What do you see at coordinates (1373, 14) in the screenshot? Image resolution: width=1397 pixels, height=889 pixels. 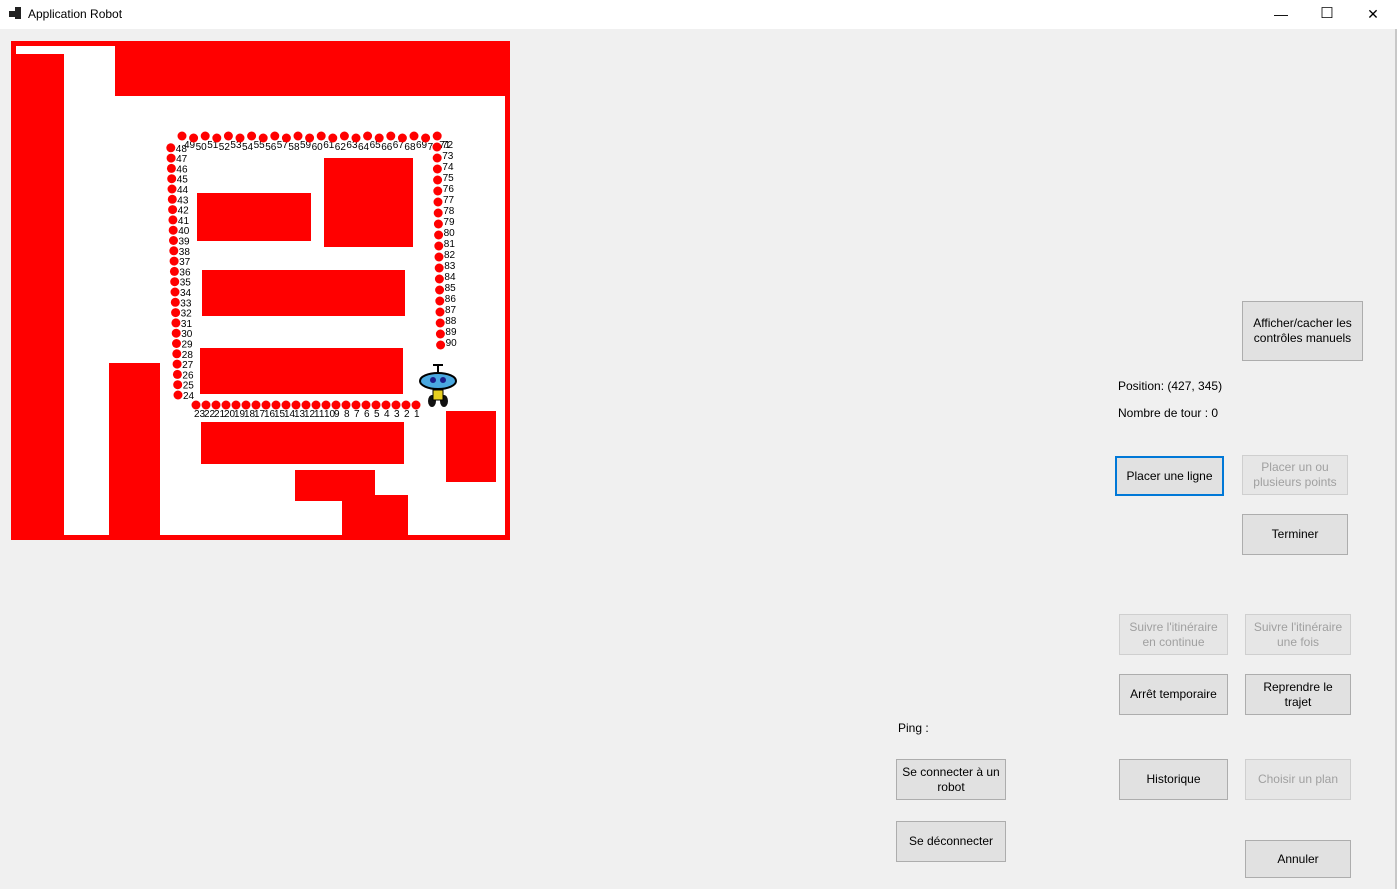 I see `close-button: ✕` at bounding box center [1373, 14].